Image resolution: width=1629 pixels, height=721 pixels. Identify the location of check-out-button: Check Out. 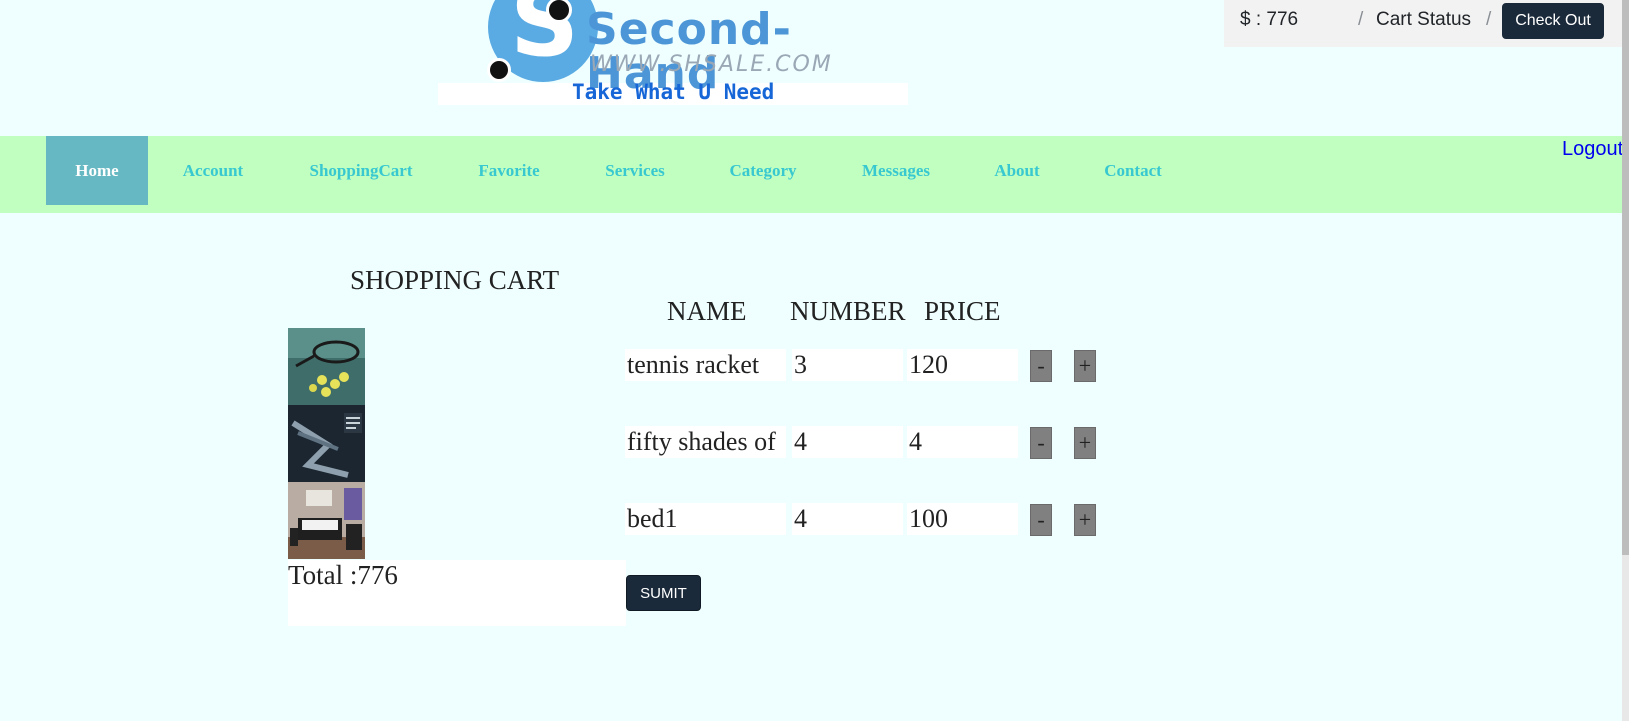
(1553, 21).